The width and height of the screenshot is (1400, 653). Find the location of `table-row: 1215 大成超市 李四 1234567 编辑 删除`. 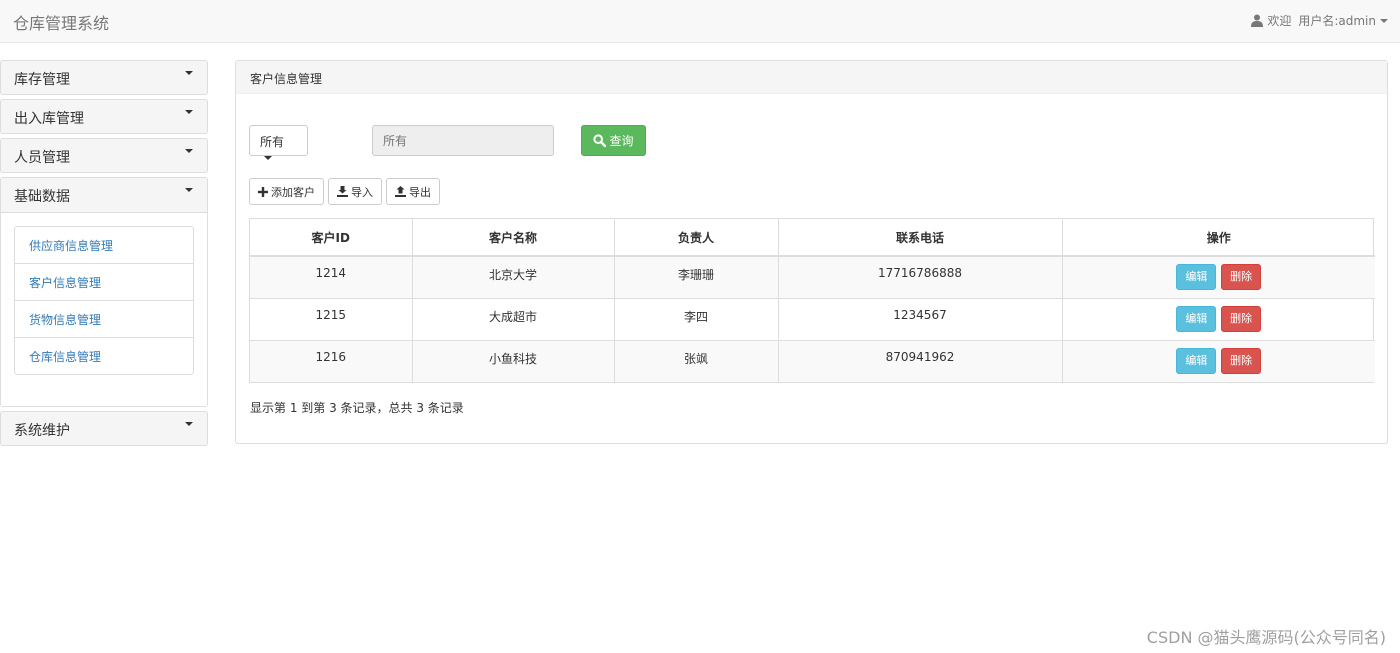

table-row: 1215 大成超市 李四 1234567 编辑 删除 is located at coordinates (812, 319).